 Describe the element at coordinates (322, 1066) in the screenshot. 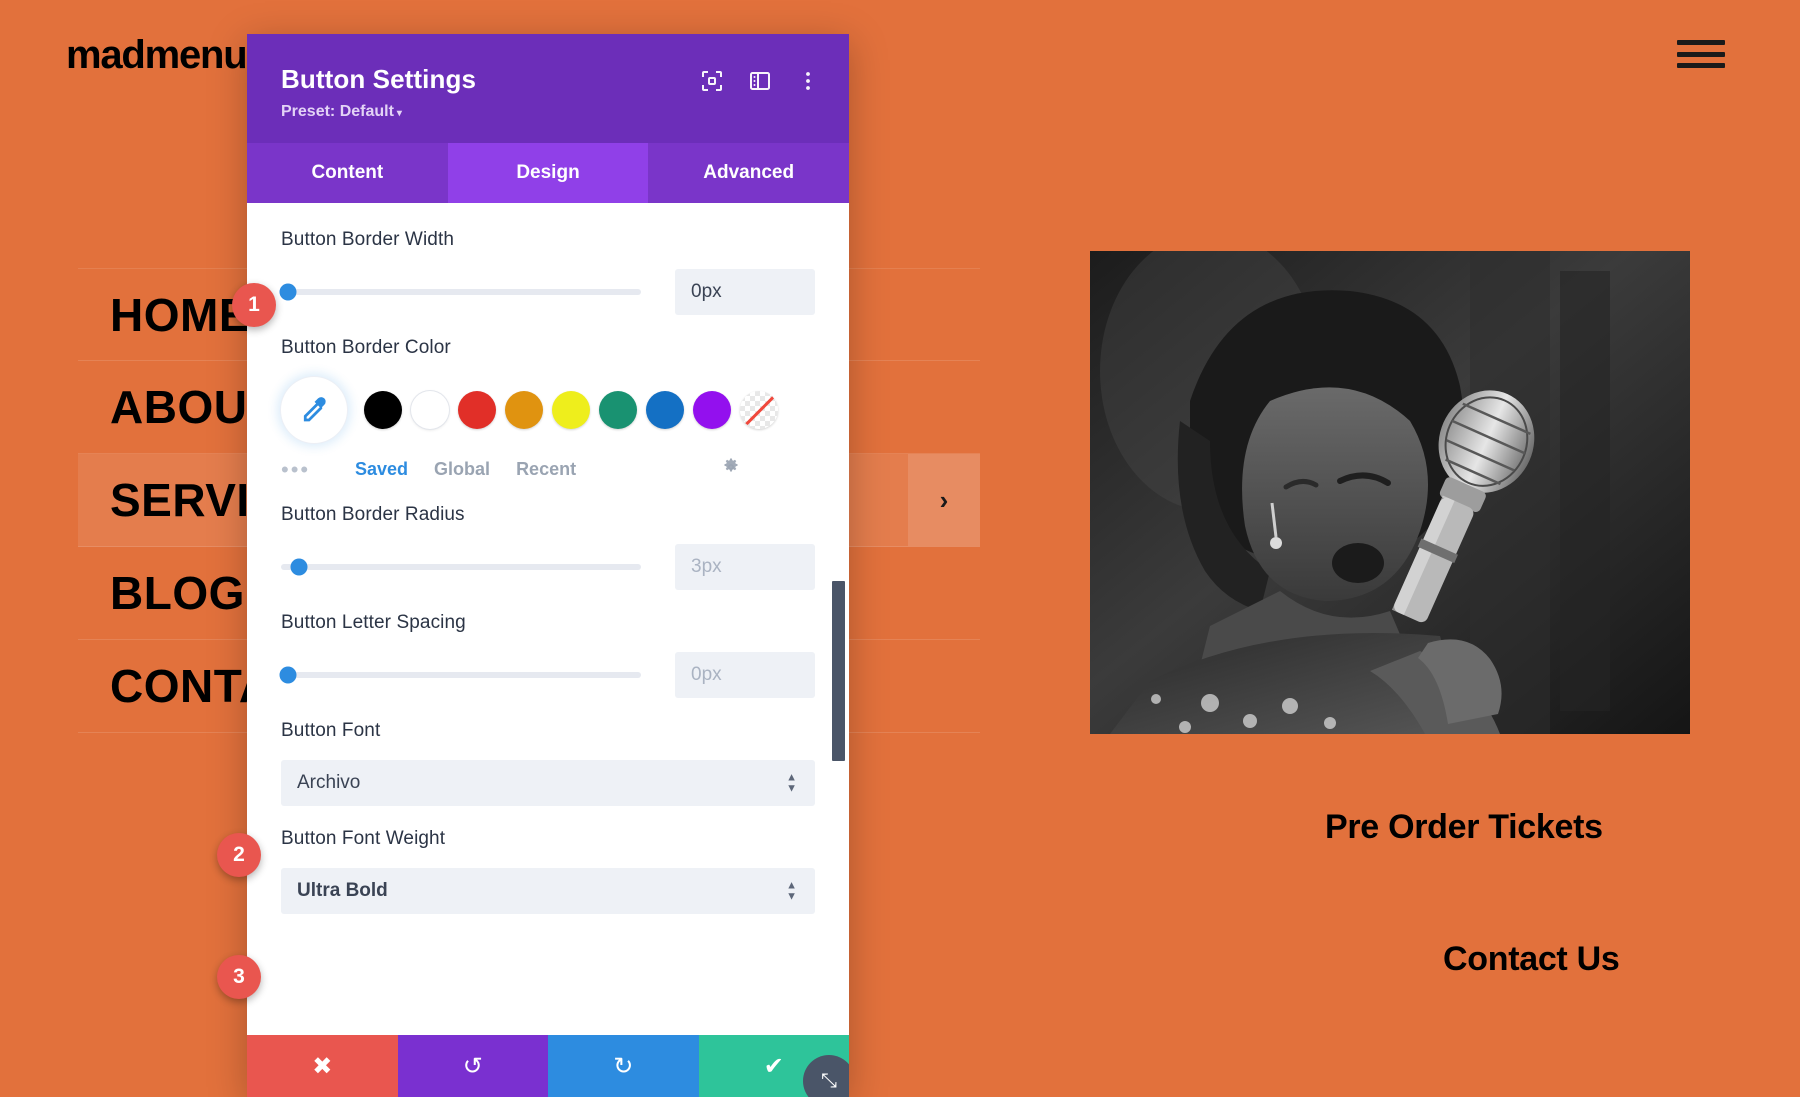

I see `cancel-button: ✖` at that location.